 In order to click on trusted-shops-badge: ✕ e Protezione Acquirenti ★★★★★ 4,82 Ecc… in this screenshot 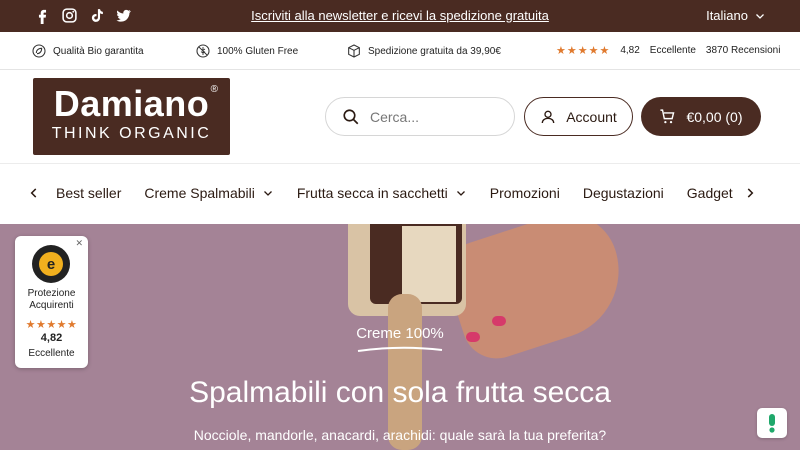, I will do `click(51, 302)`.